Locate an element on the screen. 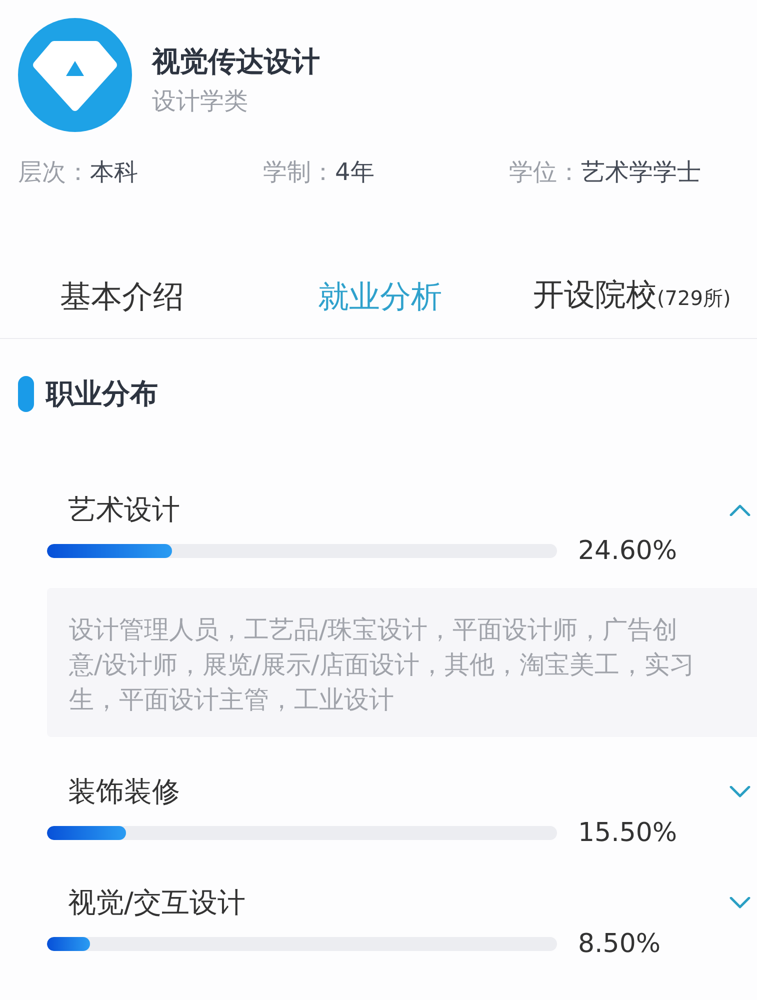  percentage-label: 15.50% is located at coordinates (628, 833).